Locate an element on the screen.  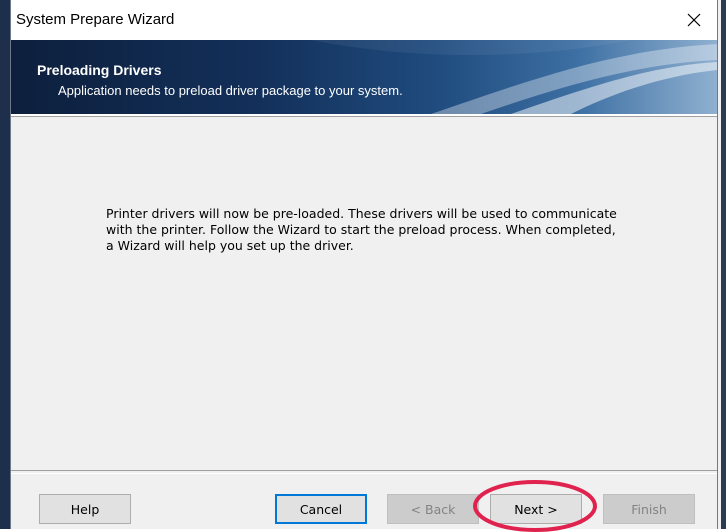
next-button: Next > is located at coordinates (536, 509).